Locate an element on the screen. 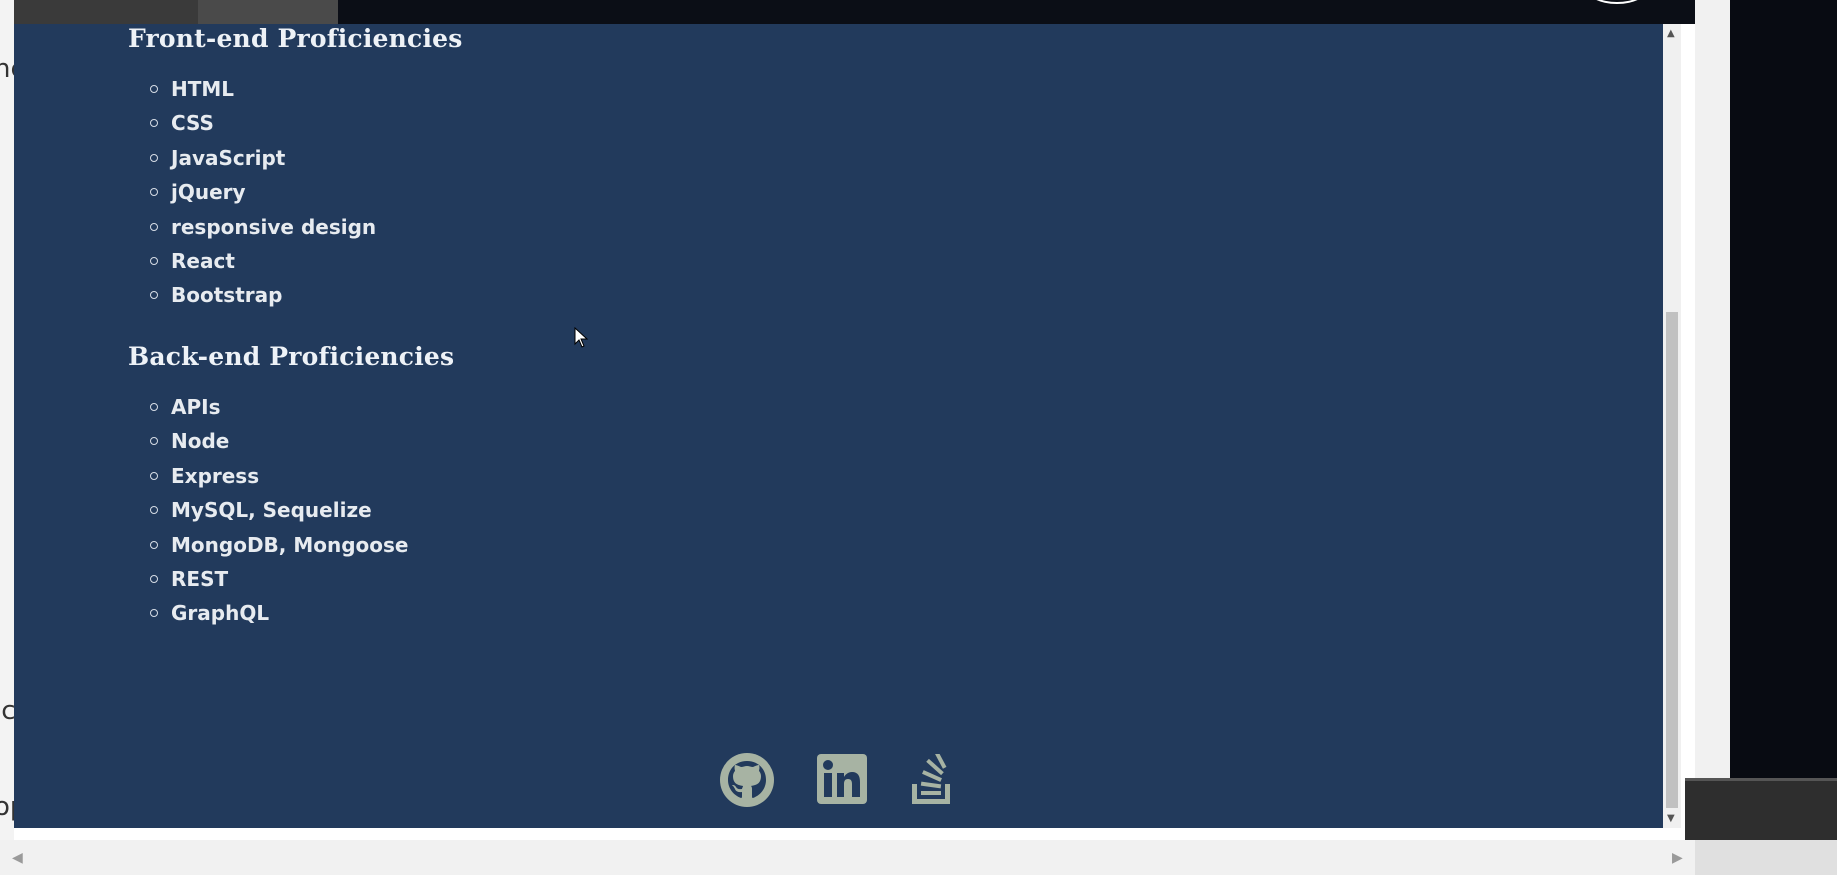 The height and width of the screenshot is (875, 1837). horizontal-scrollbar: ◀ ▶ is located at coordinates (847, 857).